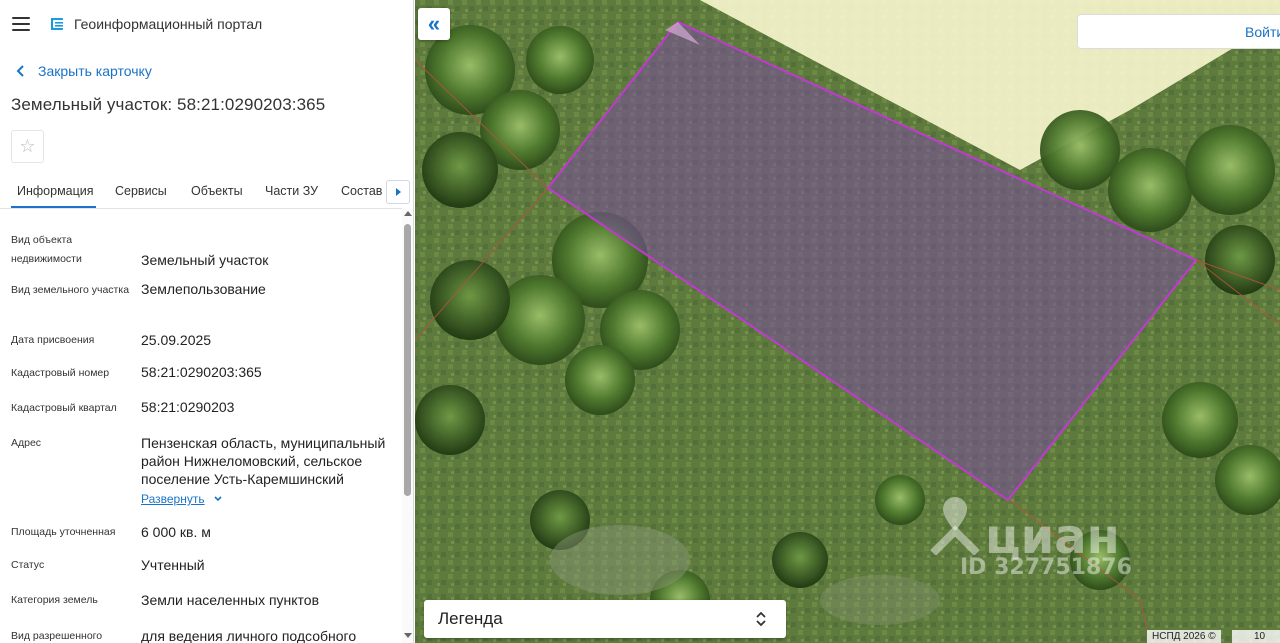 The image size is (1280, 643). What do you see at coordinates (203, 289) in the screenshot?
I see `info-value: Землепользование` at bounding box center [203, 289].